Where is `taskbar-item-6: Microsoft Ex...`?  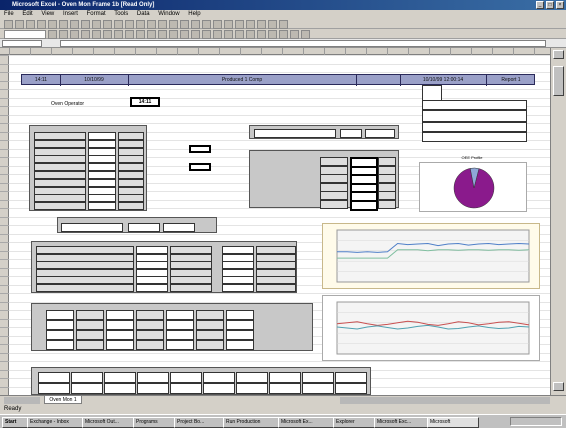 taskbar-item-6: Microsoft Ex... is located at coordinates (306, 422).